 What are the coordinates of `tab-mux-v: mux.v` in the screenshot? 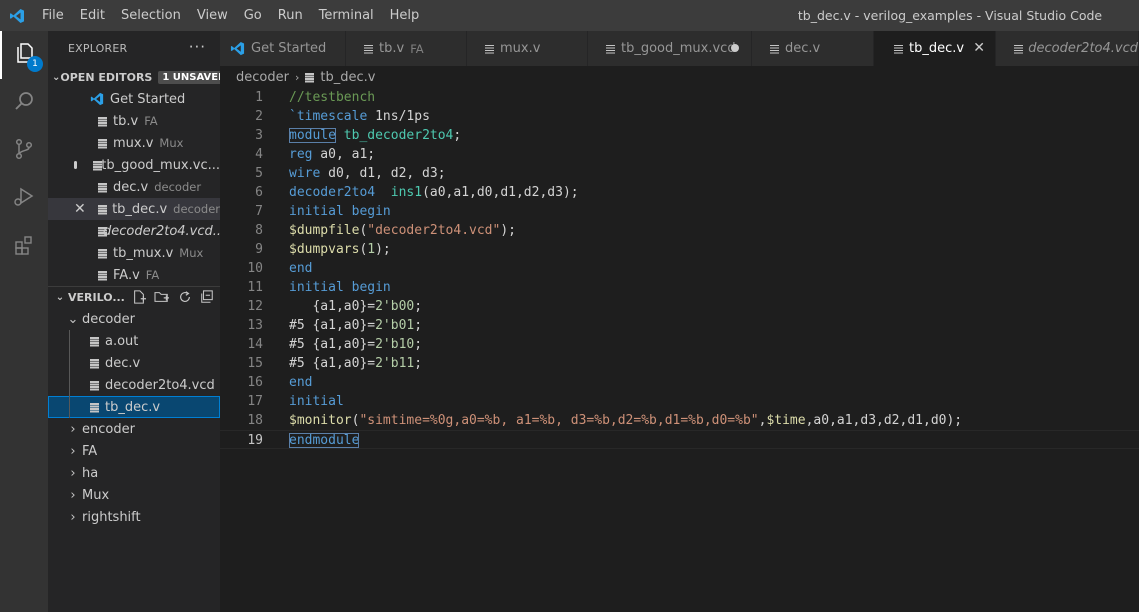 It's located at (527, 48).